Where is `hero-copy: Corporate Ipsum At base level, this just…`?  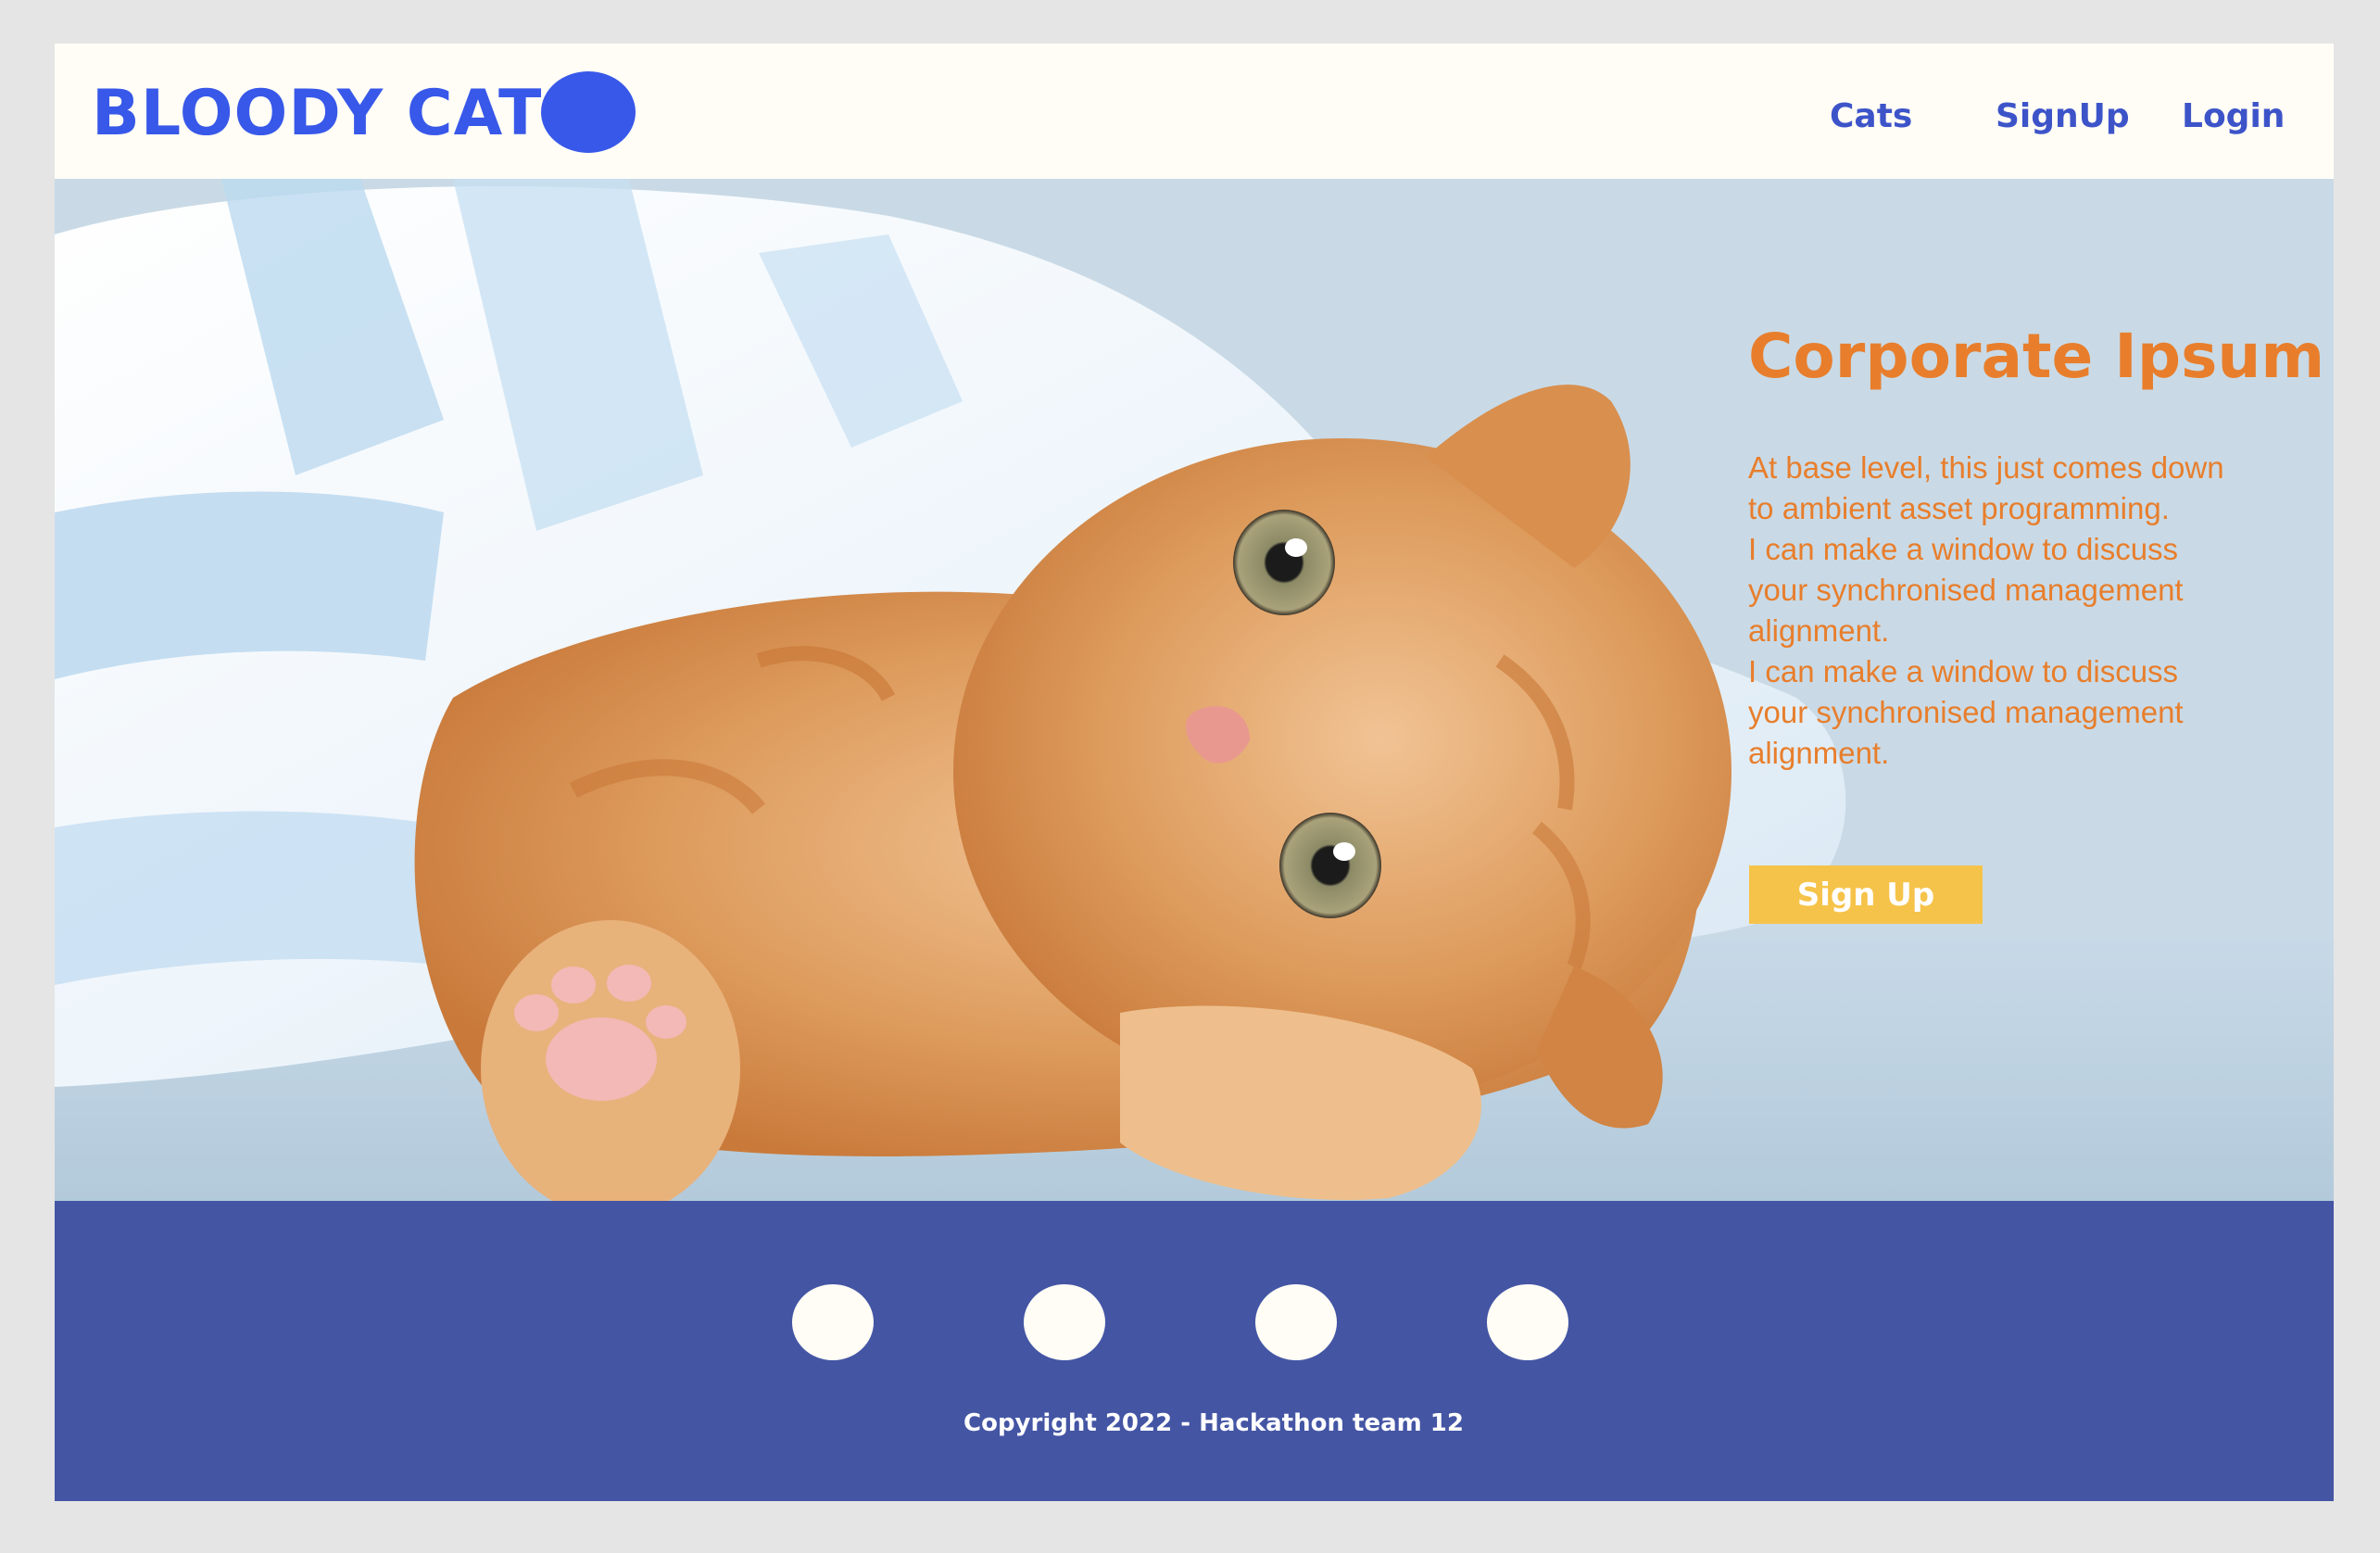
hero-copy: Corporate Ipsum At base level, this just… is located at coordinates (2036, 546).